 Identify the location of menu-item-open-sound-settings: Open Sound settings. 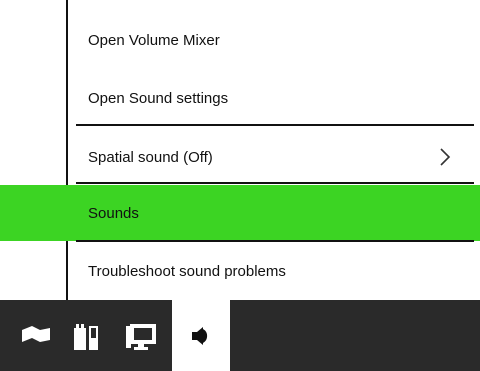
(274, 98).